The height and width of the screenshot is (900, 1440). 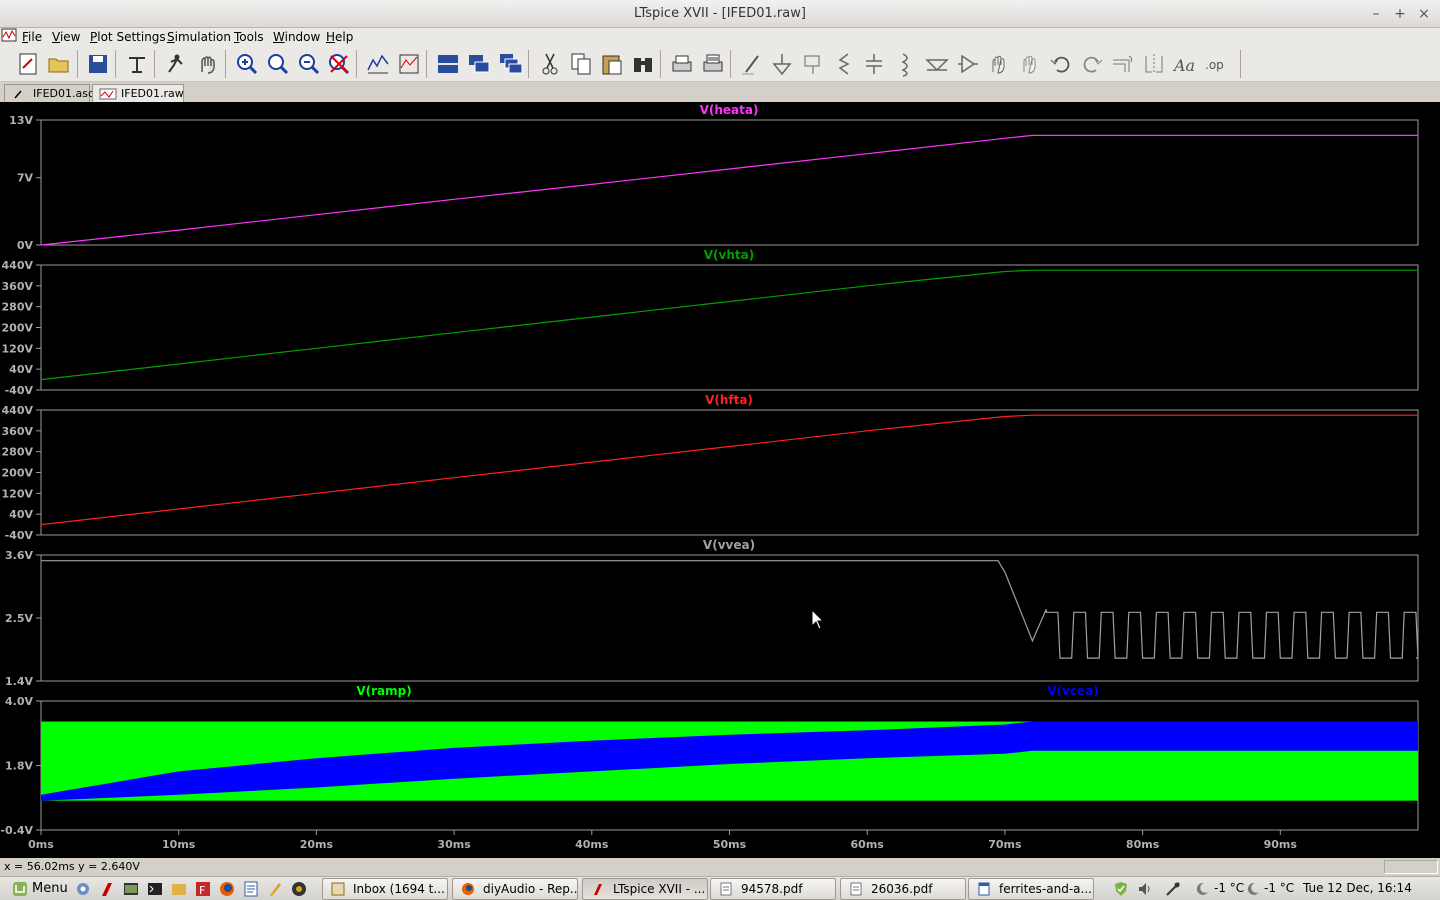 What do you see at coordinates (138, 93) in the screenshot?
I see `tab-ifed01-raw: IFED01.raw` at bounding box center [138, 93].